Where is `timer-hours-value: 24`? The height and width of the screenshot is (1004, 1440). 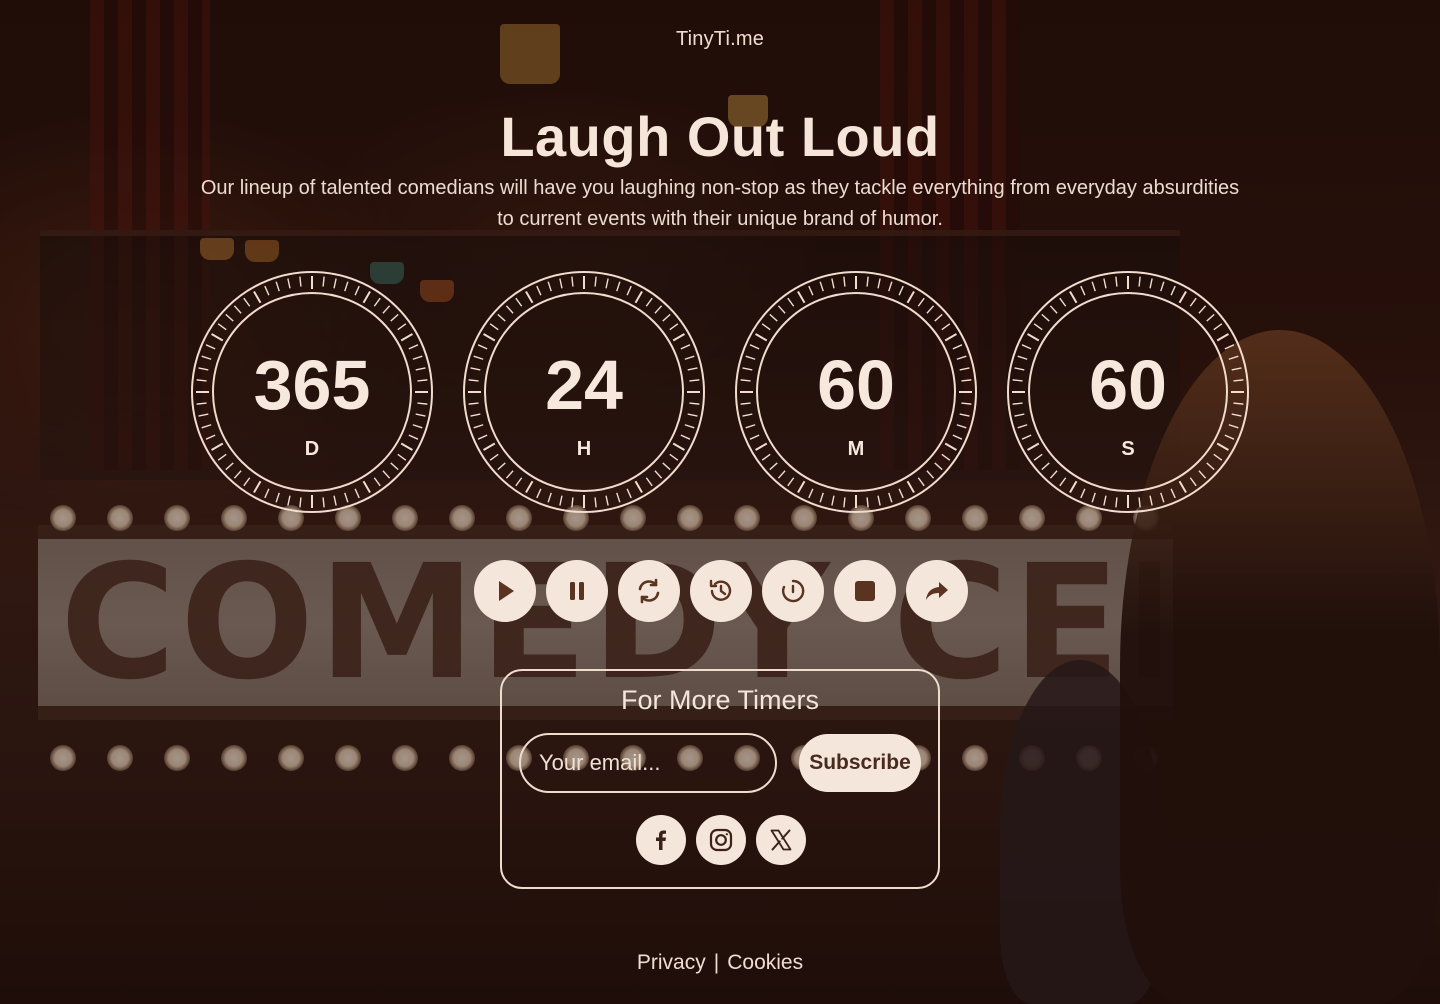
timer-hours-value: 24 is located at coordinates (584, 385).